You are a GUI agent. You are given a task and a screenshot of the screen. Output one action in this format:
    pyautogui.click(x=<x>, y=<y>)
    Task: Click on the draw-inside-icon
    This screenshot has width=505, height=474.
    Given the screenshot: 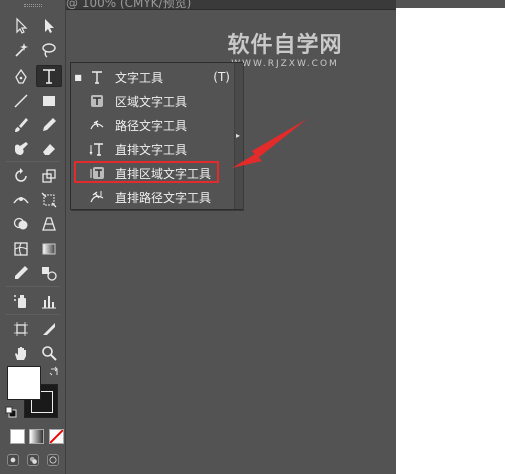 What is the action you would take?
    pyautogui.click(x=53, y=460)
    